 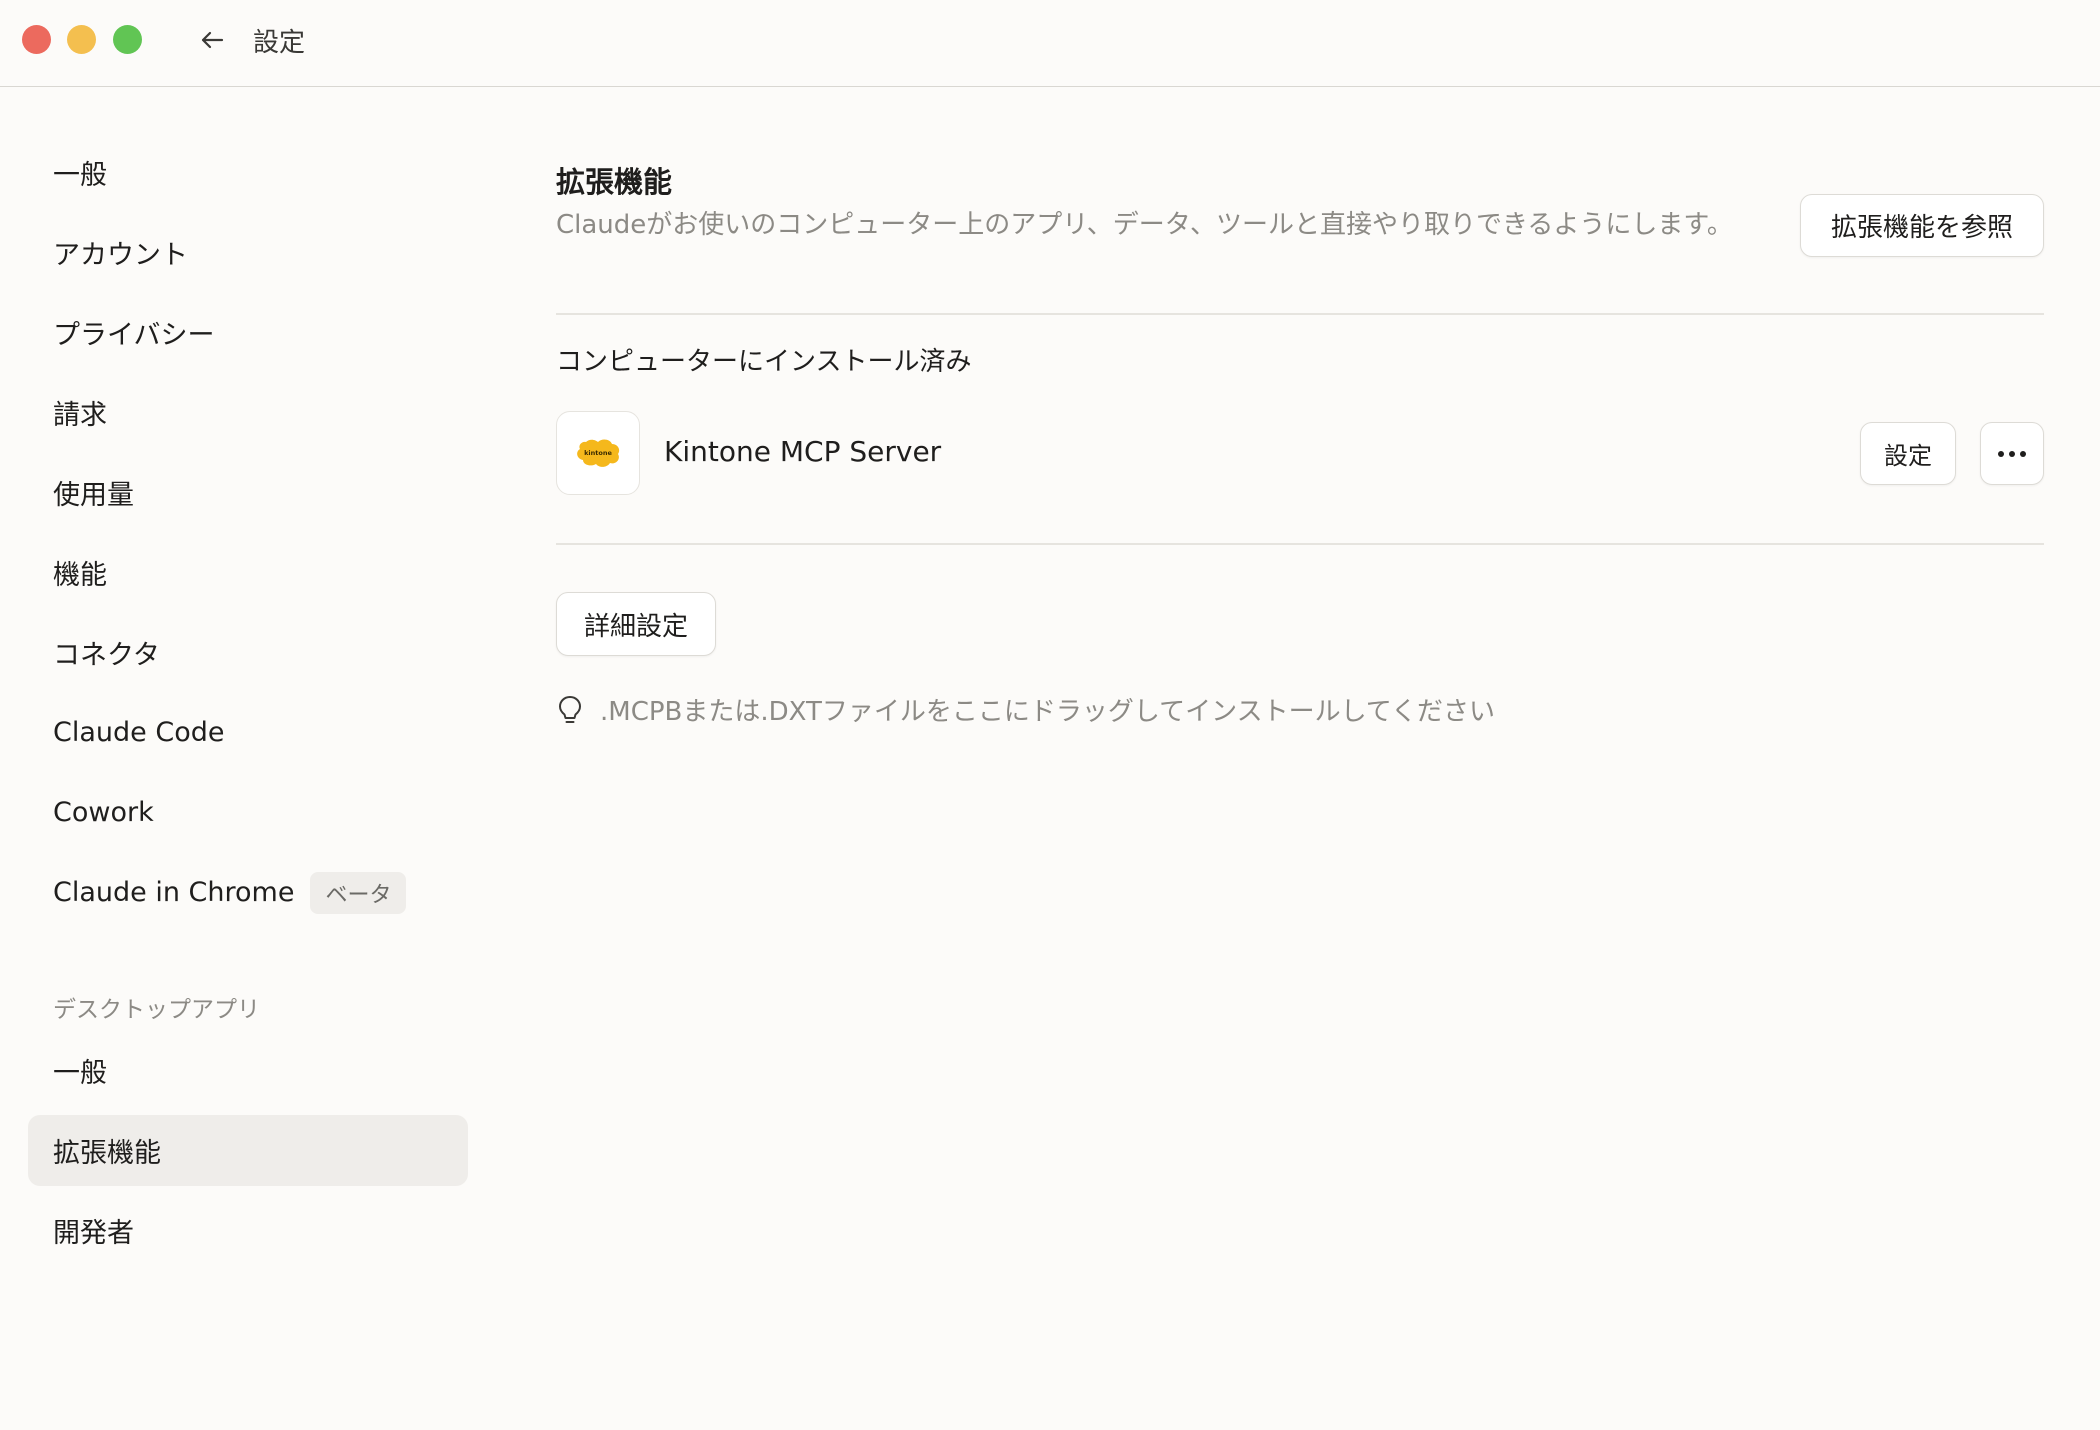 I want to click on sidebar-item-cowork: Cowork, so click(x=248, y=812).